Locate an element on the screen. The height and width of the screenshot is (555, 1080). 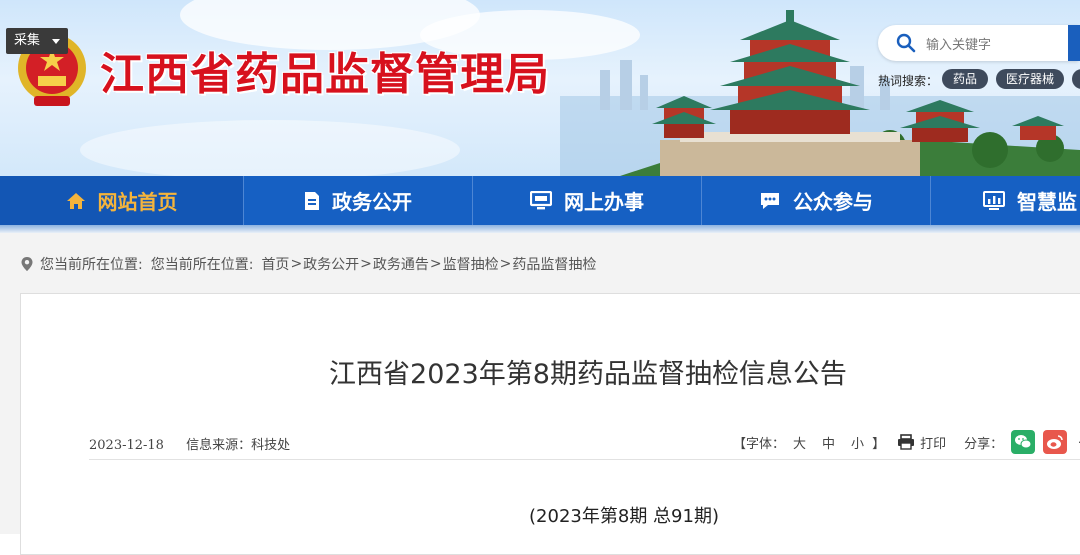
home-icon is located at coordinates (75, 200).